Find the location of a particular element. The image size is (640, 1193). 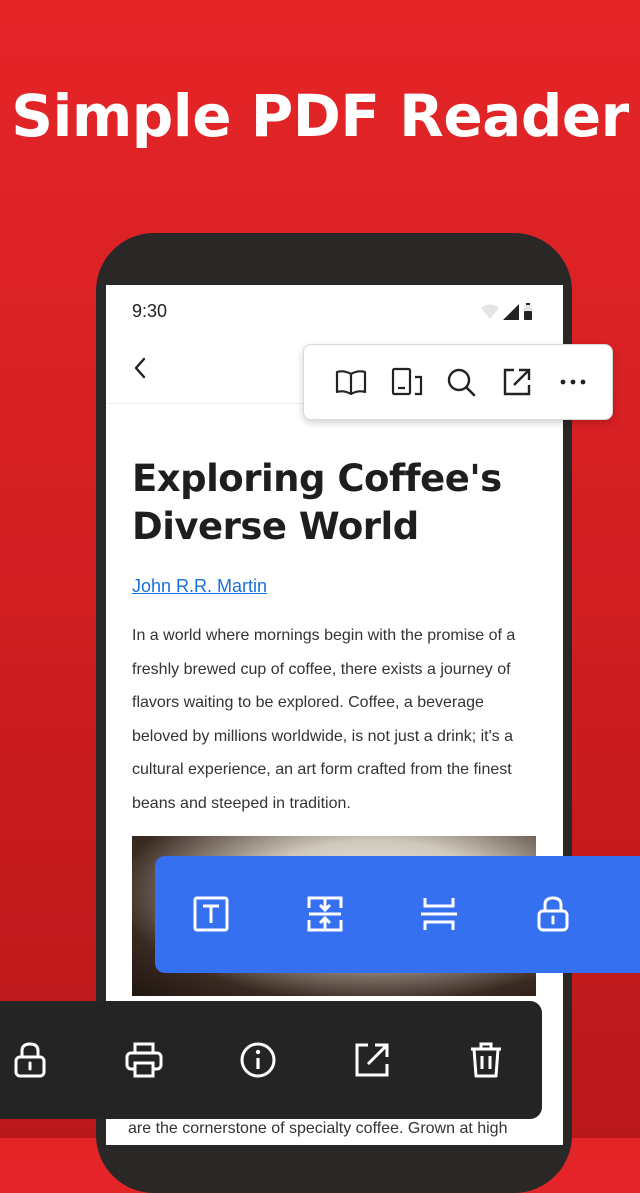

edit-toolbar is located at coordinates (397, 914).